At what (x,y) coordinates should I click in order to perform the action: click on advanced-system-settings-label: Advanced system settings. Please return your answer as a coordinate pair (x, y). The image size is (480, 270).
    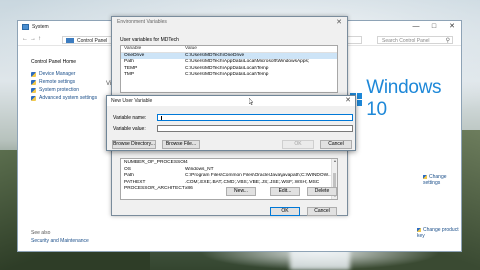
    Looking at the image, I should click on (68, 98).